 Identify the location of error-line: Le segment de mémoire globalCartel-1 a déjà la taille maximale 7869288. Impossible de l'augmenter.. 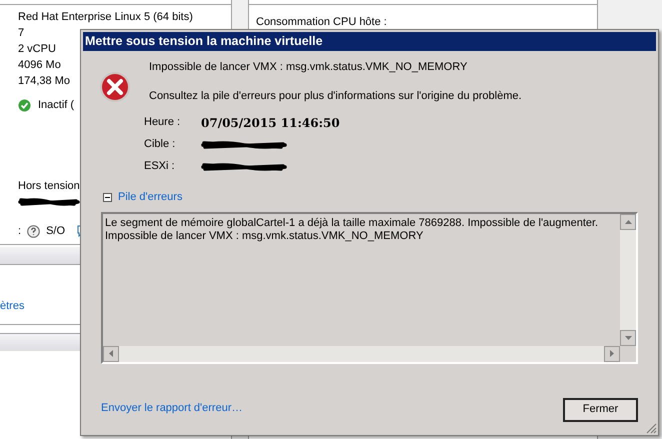
(352, 223).